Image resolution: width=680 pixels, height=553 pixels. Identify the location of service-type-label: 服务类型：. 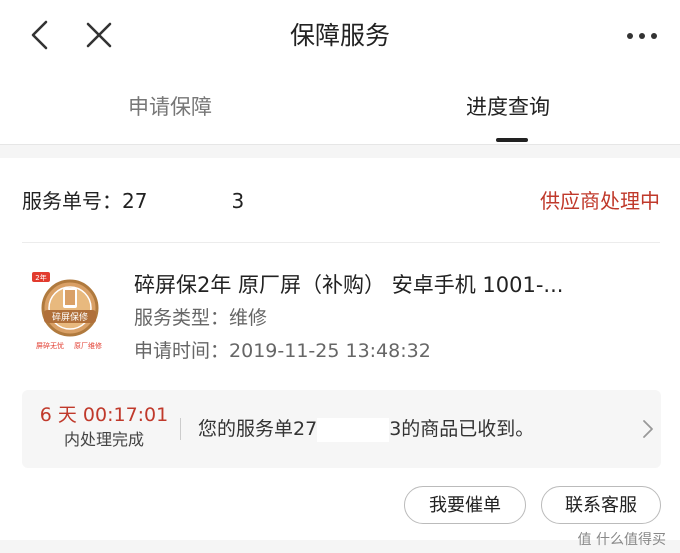
(182, 318).